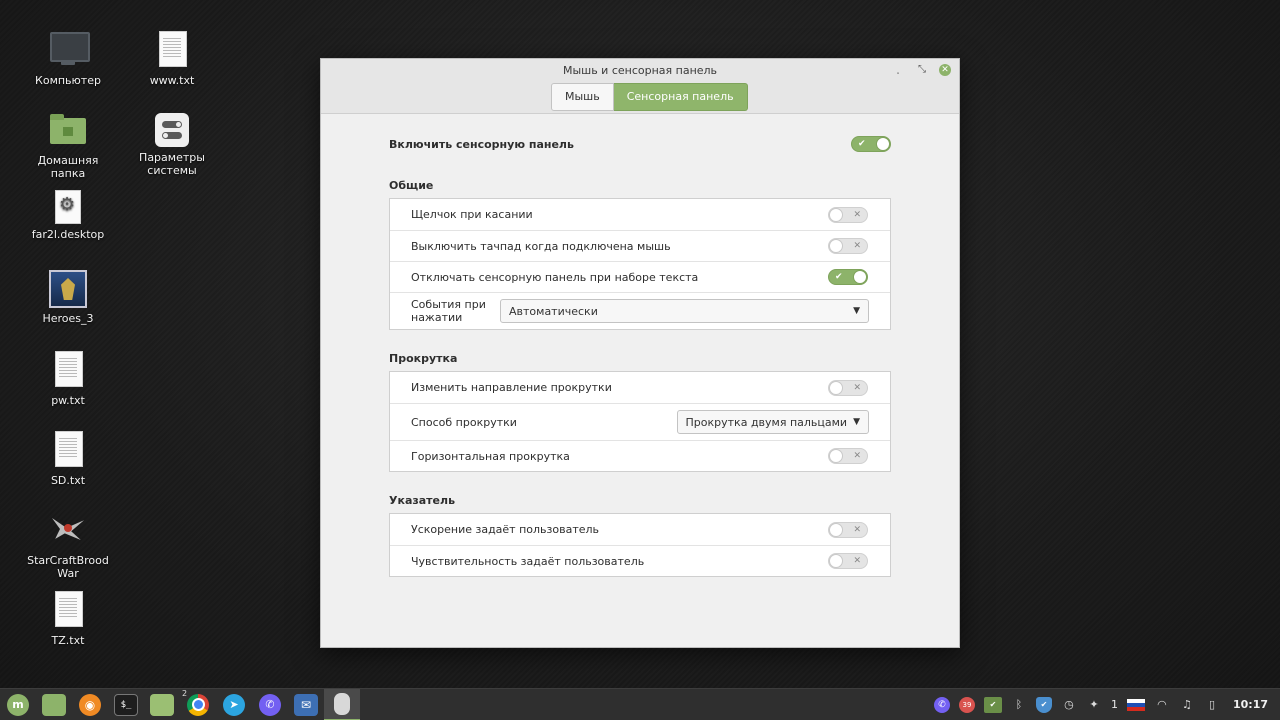 Image resolution: width=1280 pixels, height=720 pixels. Describe the element at coordinates (848, 214) in the screenshot. I see `tap-click-switch: ✕` at that location.